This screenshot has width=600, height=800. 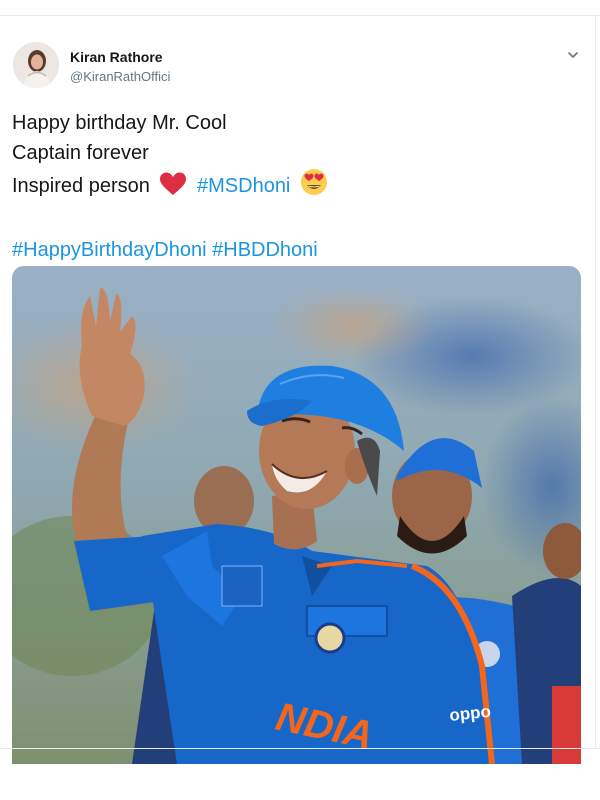 What do you see at coordinates (314, 186) in the screenshot?
I see `heart-eyes-emoji-icon` at bounding box center [314, 186].